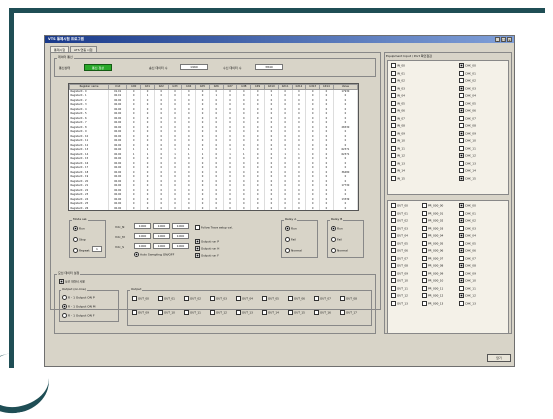 The image size is (553, 419). I want to click on mode-repeat-radio: Repeat, so click(81, 250).